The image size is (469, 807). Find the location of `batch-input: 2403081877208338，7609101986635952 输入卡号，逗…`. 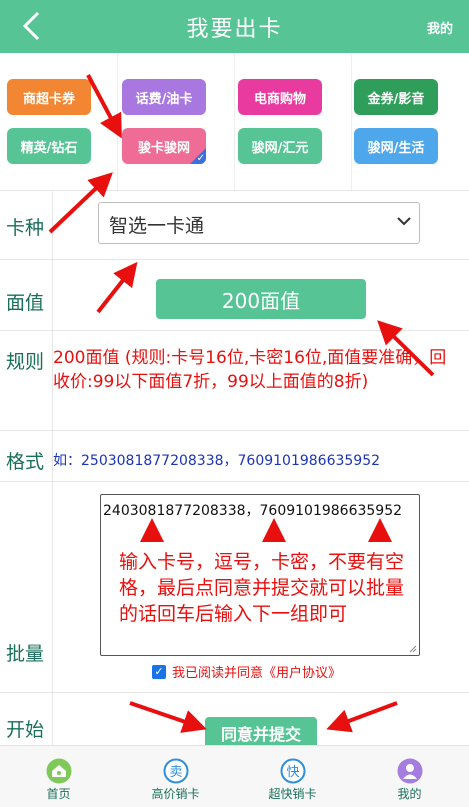

batch-input: 2403081877208338，7609101986635952 输入卡号，逗… is located at coordinates (260, 575).